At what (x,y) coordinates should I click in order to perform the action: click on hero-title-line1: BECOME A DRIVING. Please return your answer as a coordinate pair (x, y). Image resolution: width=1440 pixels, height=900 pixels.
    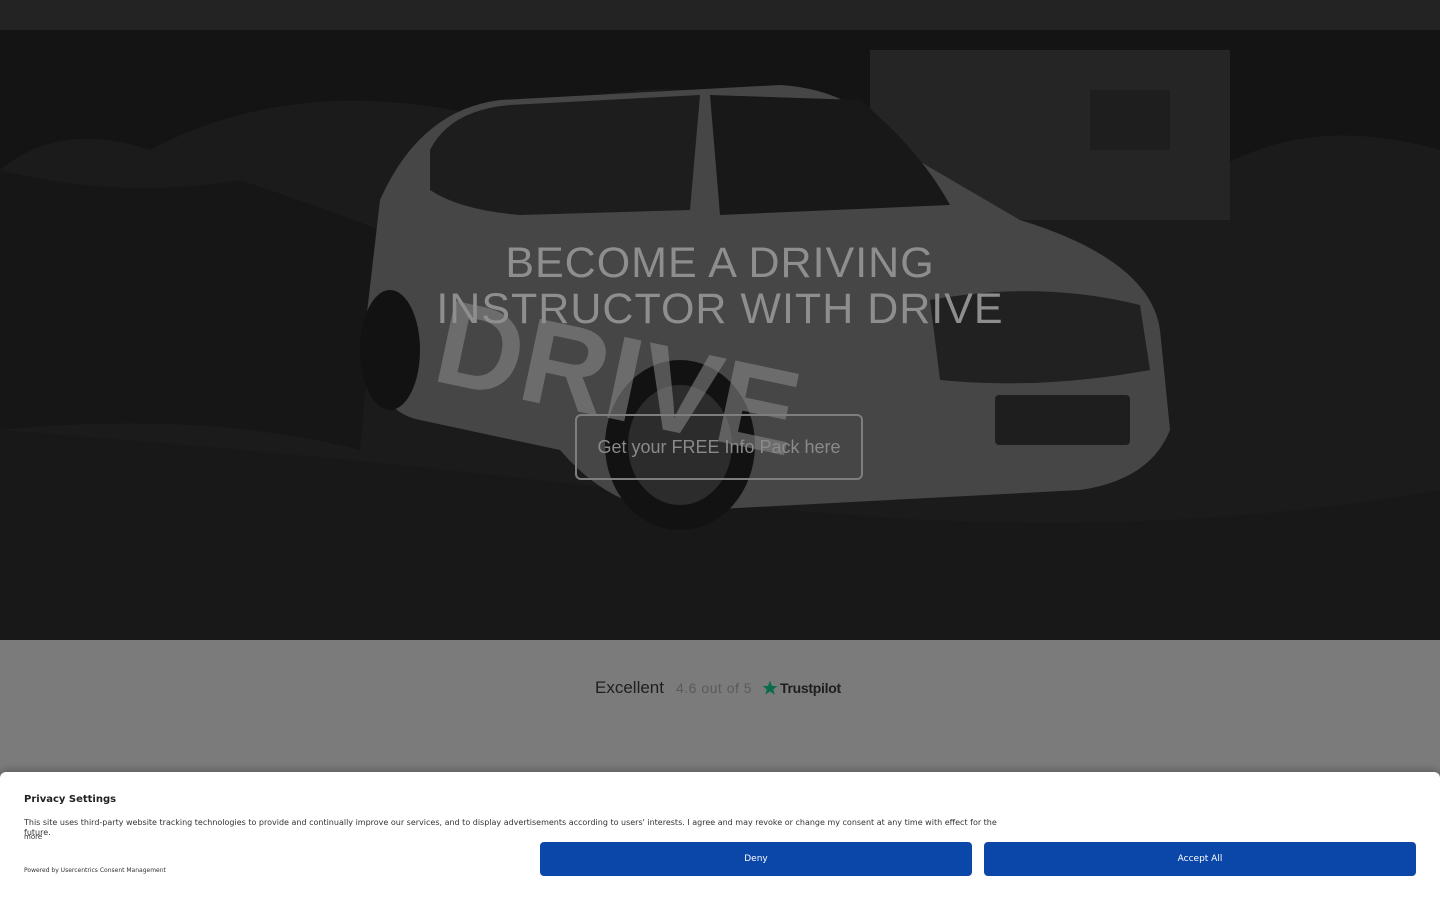
    Looking at the image, I should click on (720, 263).